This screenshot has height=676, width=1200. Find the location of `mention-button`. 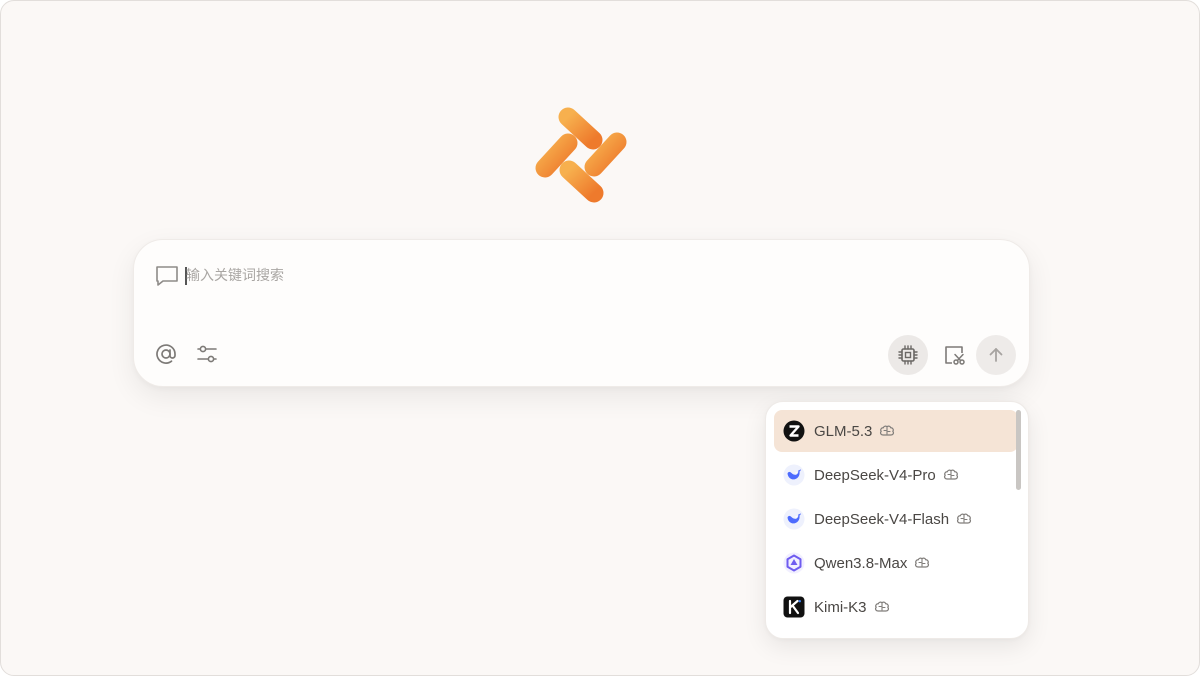

mention-button is located at coordinates (166, 354).